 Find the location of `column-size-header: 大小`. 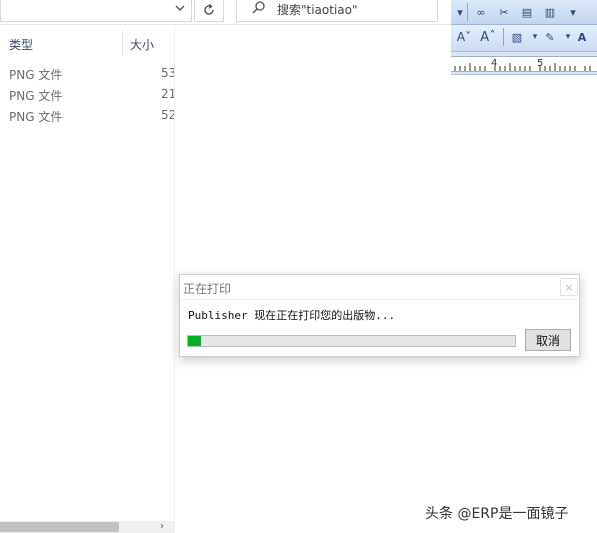

column-size-header: 大小 is located at coordinates (142, 44).